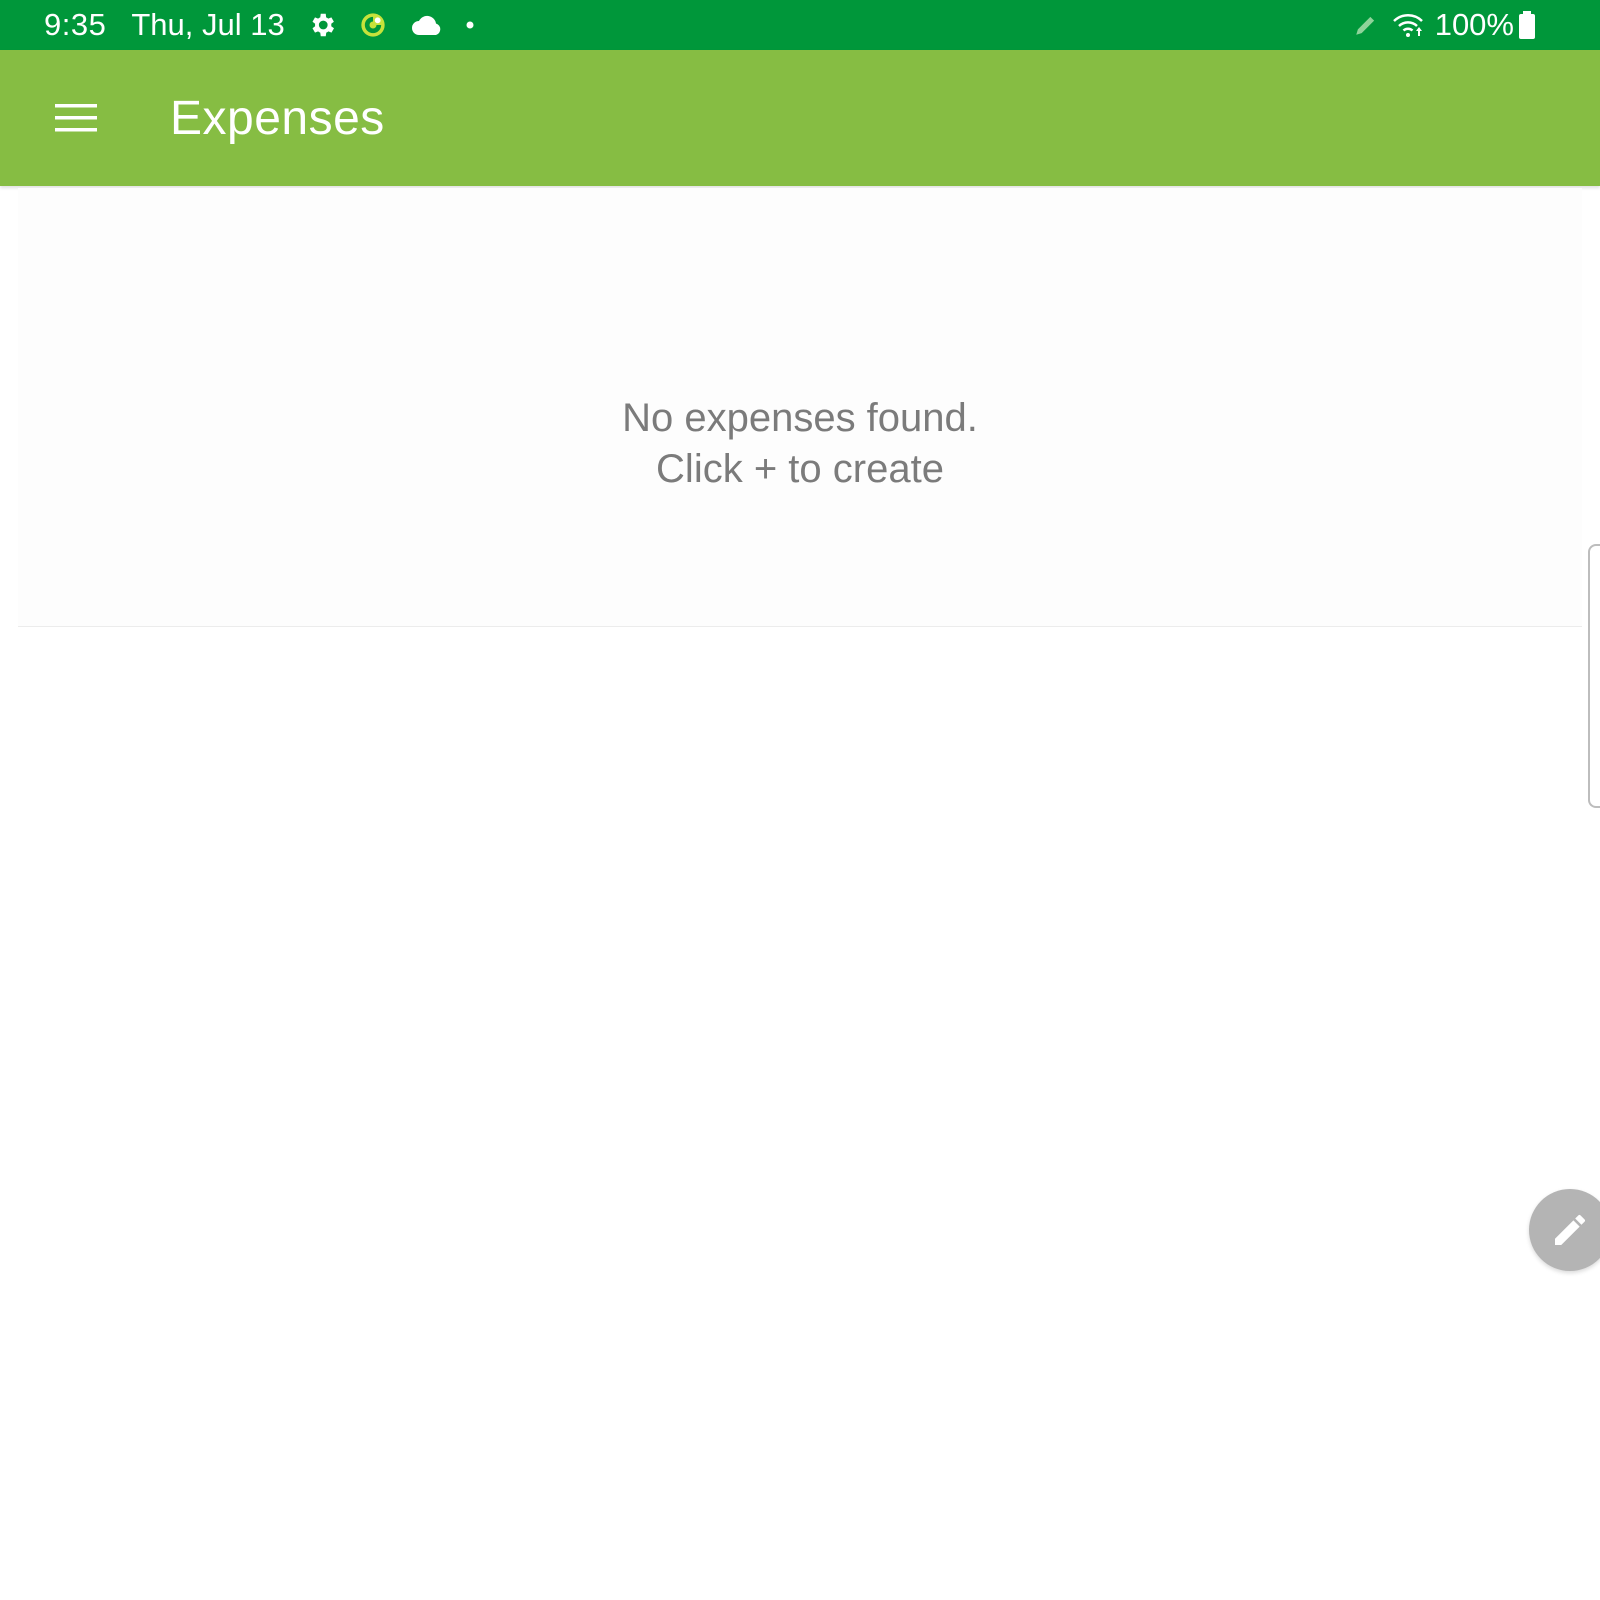 The width and height of the screenshot is (1600, 1600). What do you see at coordinates (1474, 24) in the screenshot?
I see `battery-percent: 100%` at bounding box center [1474, 24].